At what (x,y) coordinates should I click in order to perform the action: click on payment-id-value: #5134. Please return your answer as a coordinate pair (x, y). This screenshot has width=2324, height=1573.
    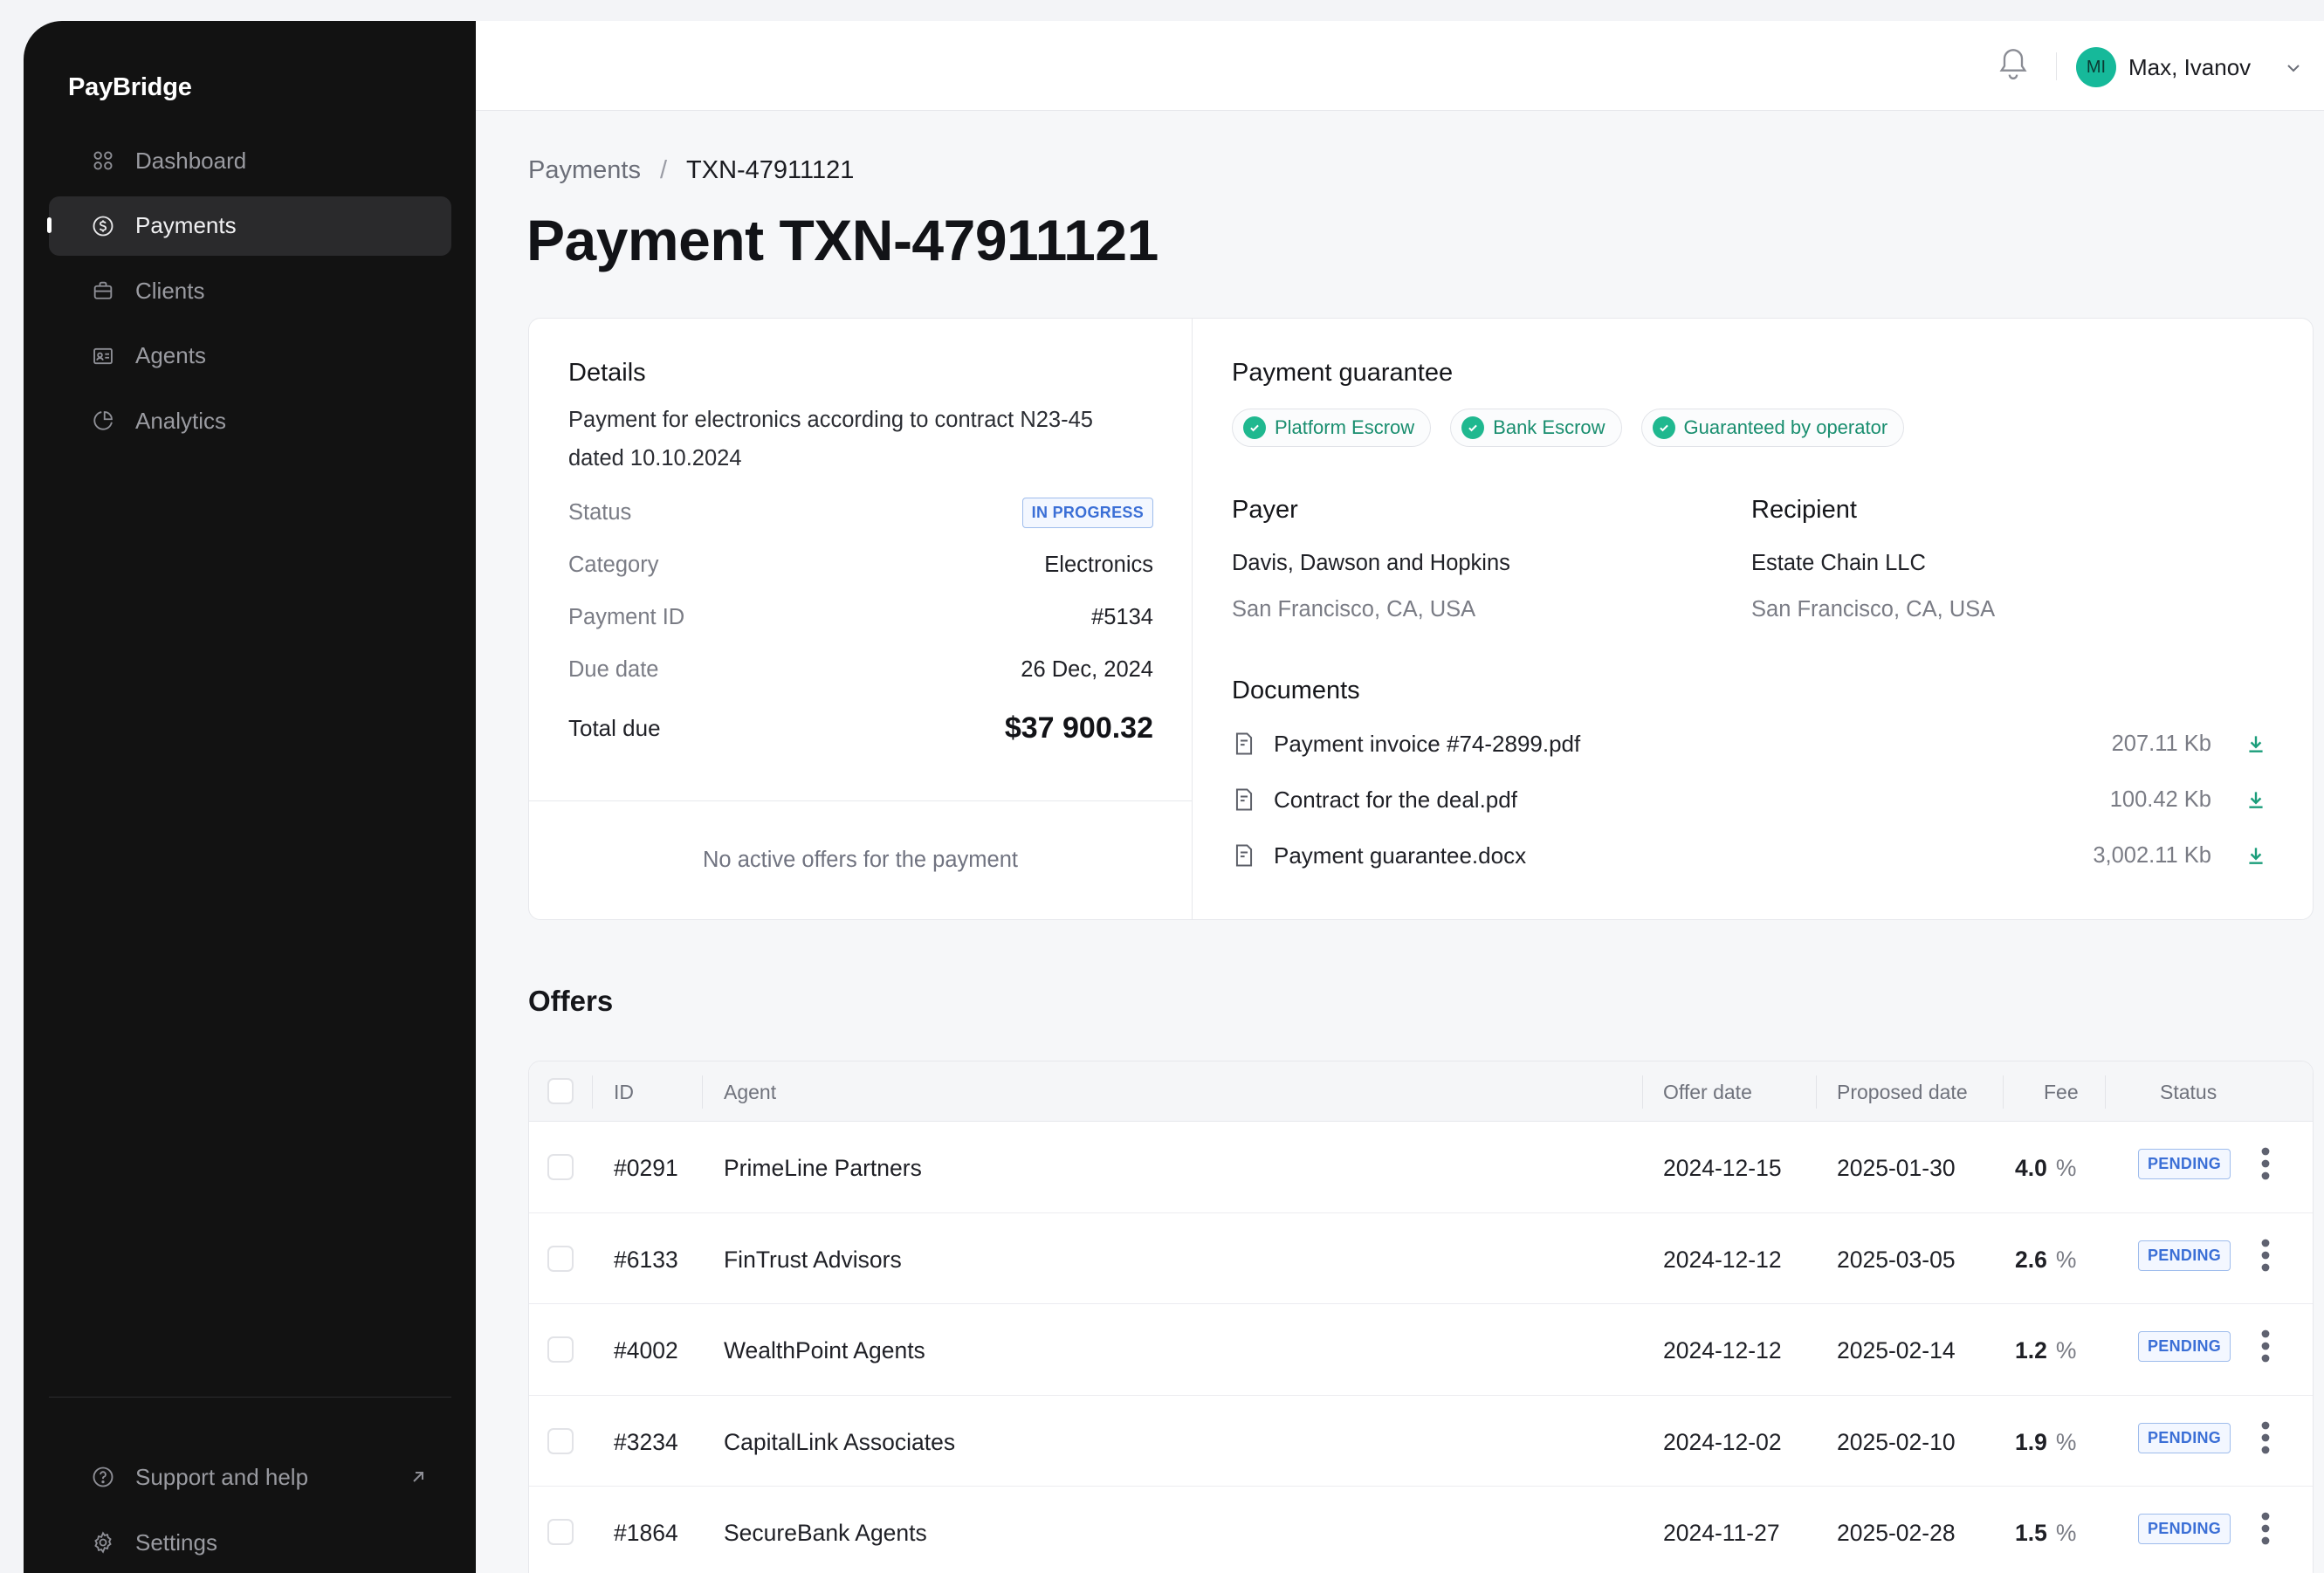
    Looking at the image, I should click on (1122, 616).